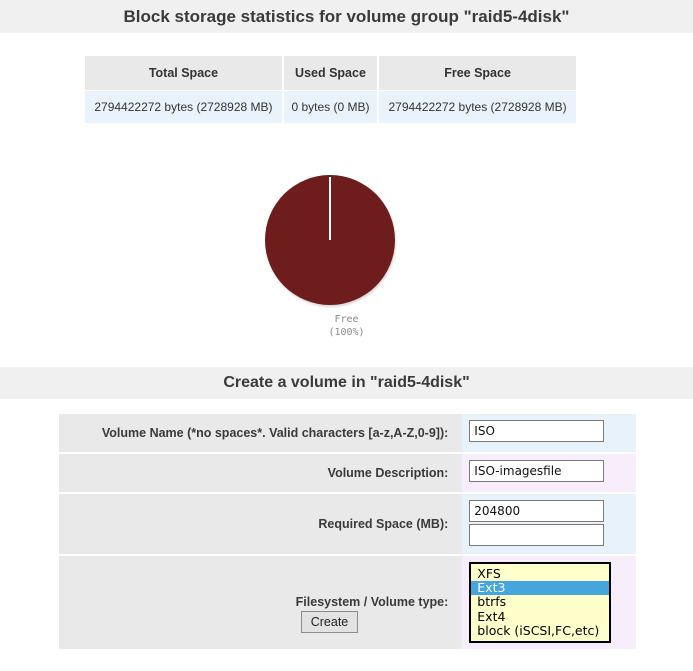 The height and width of the screenshot is (671, 693). I want to click on column-header-free-space: Free Space, so click(477, 73).